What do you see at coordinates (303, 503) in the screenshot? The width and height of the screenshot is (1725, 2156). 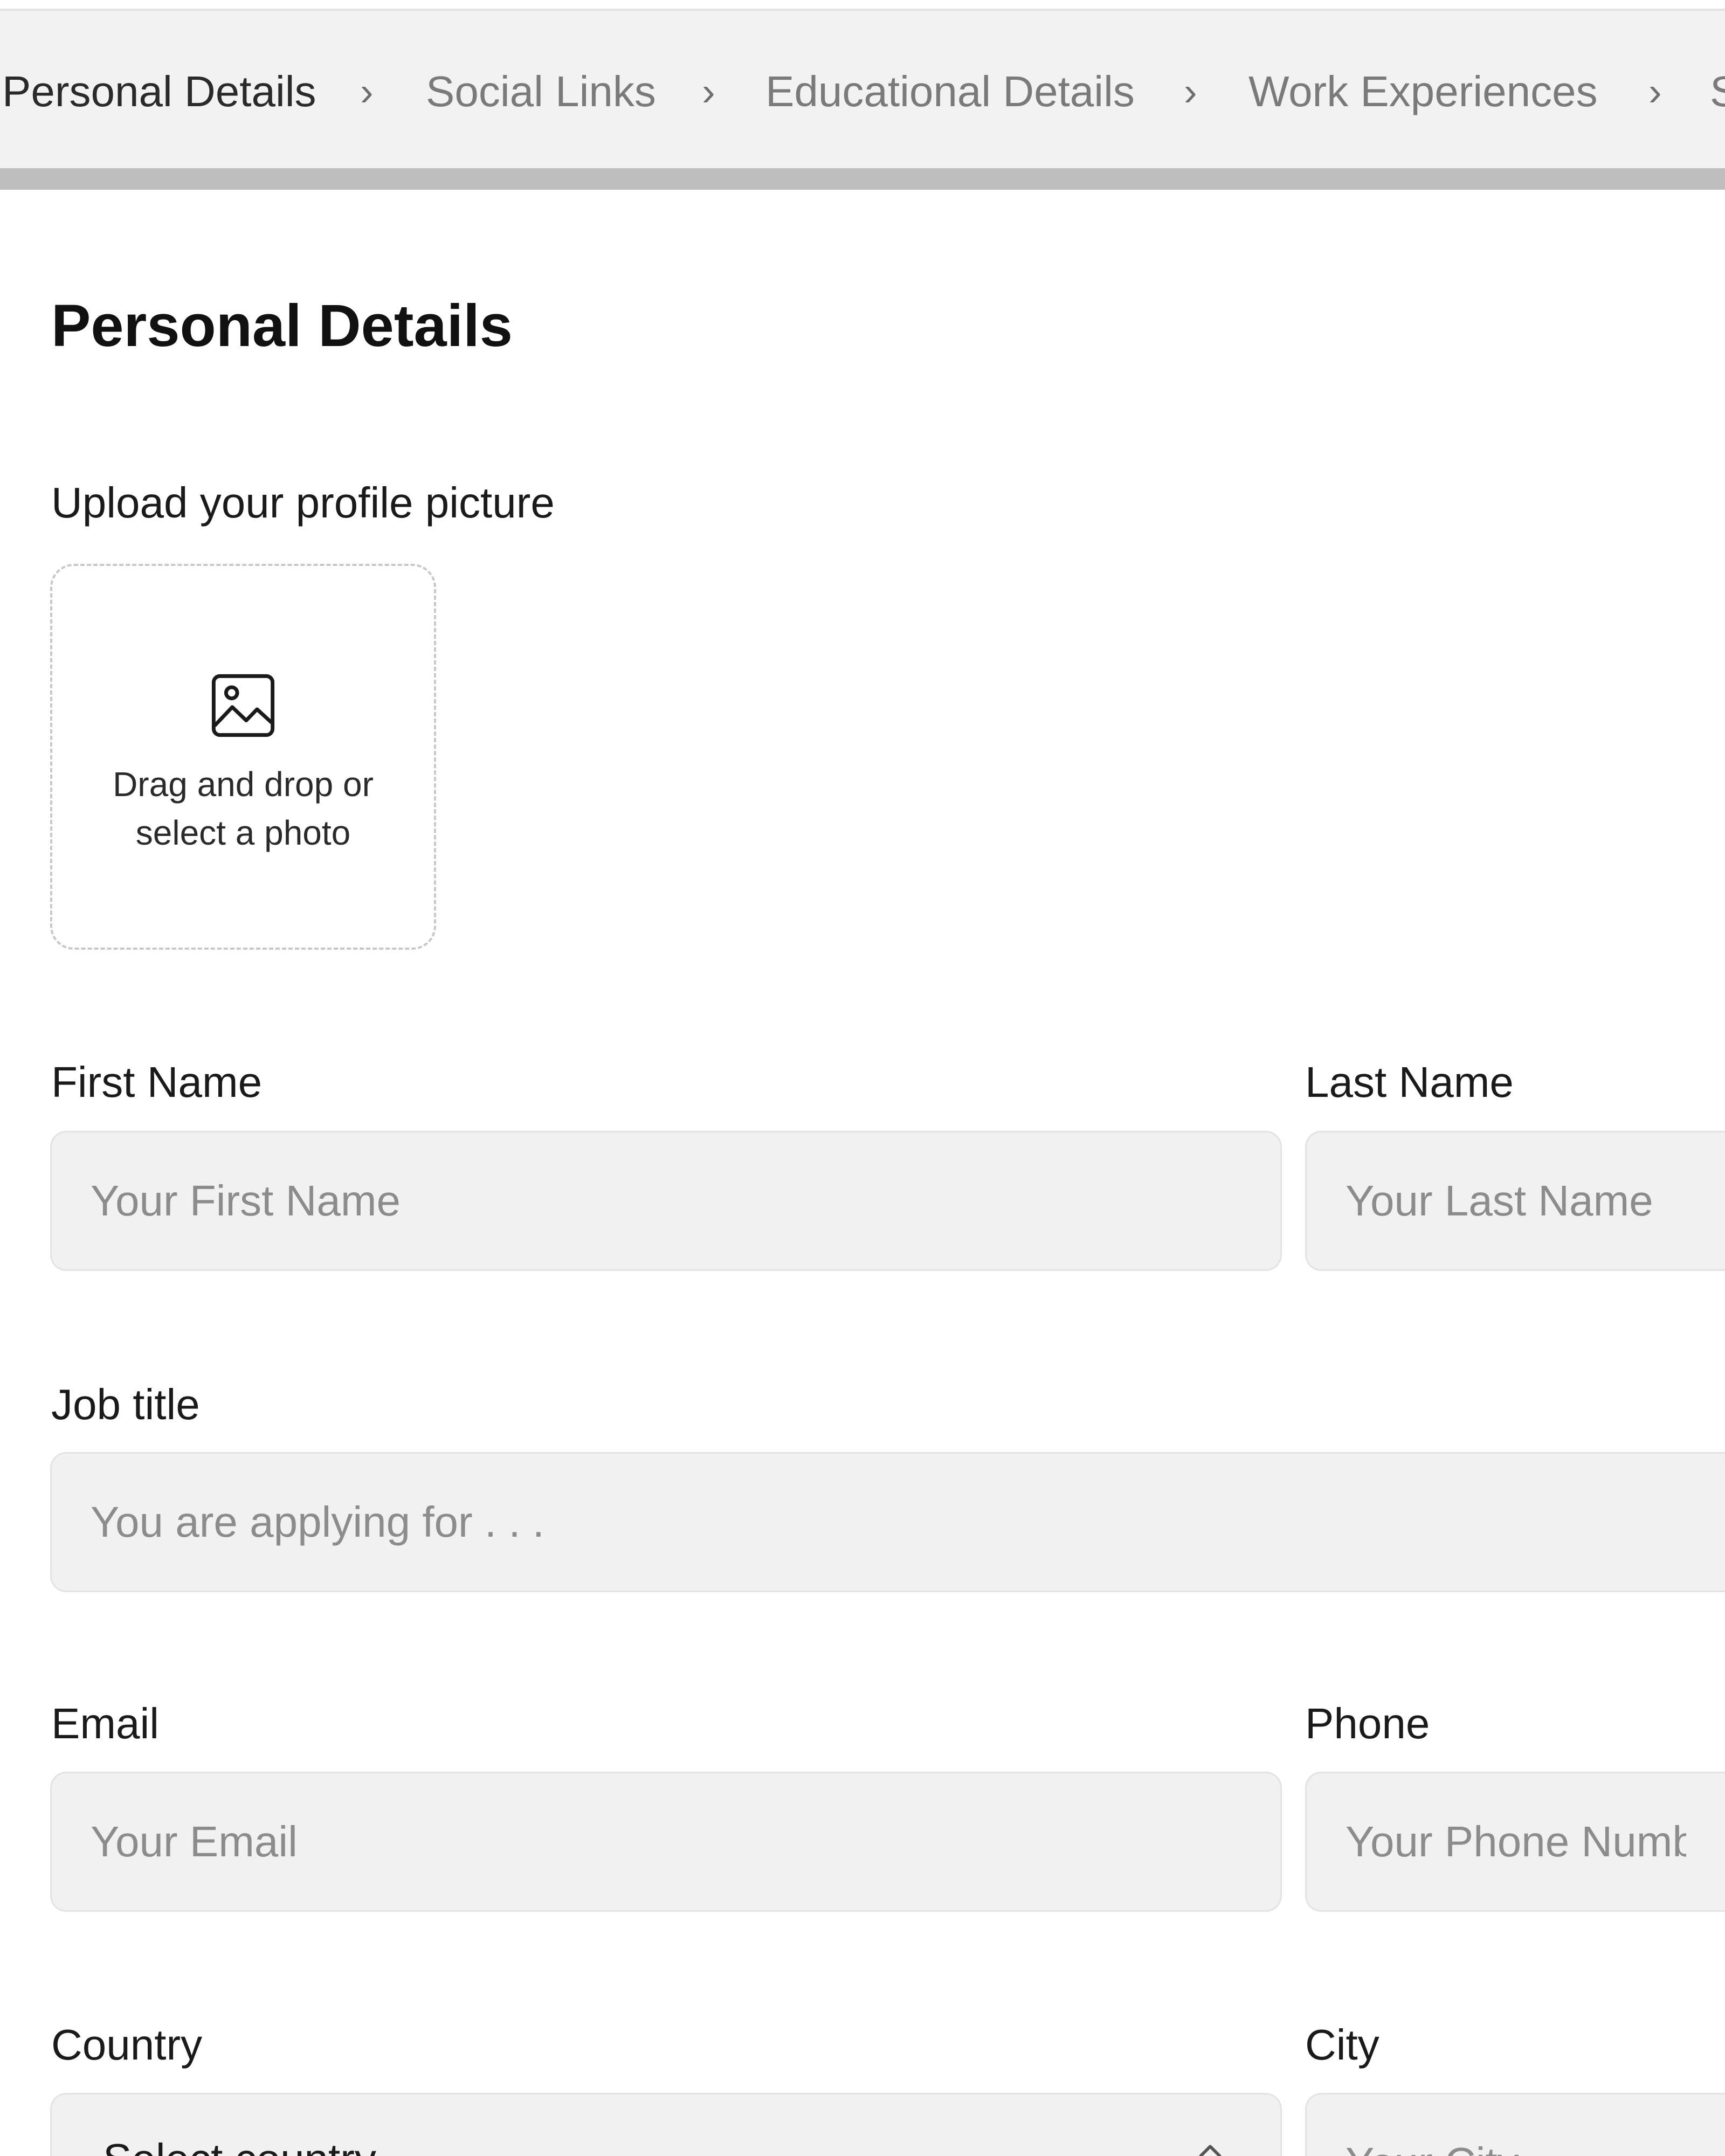 I see `upload-label: Upload your profile picture` at bounding box center [303, 503].